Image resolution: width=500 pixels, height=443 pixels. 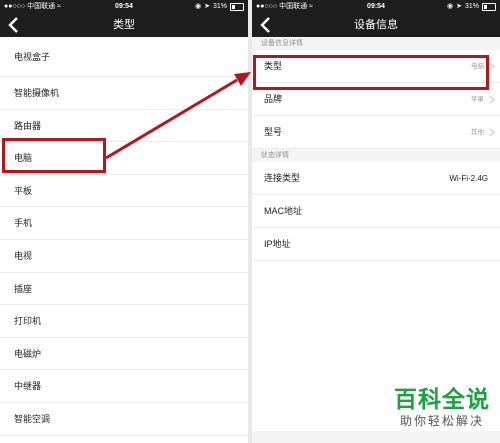 What do you see at coordinates (124, 256) in the screenshot?
I see `type-item: 电视` at bounding box center [124, 256].